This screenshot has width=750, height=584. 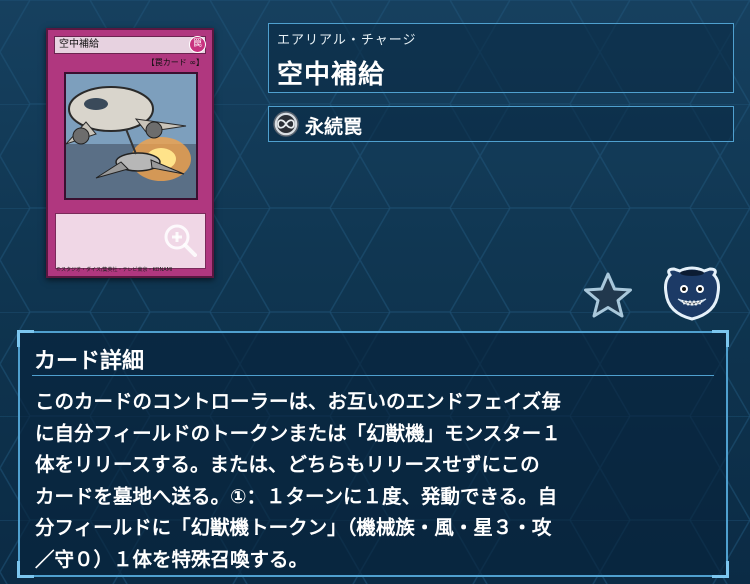 What do you see at coordinates (89, 361) in the screenshot?
I see `detail-heading: カード詳細` at bounding box center [89, 361].